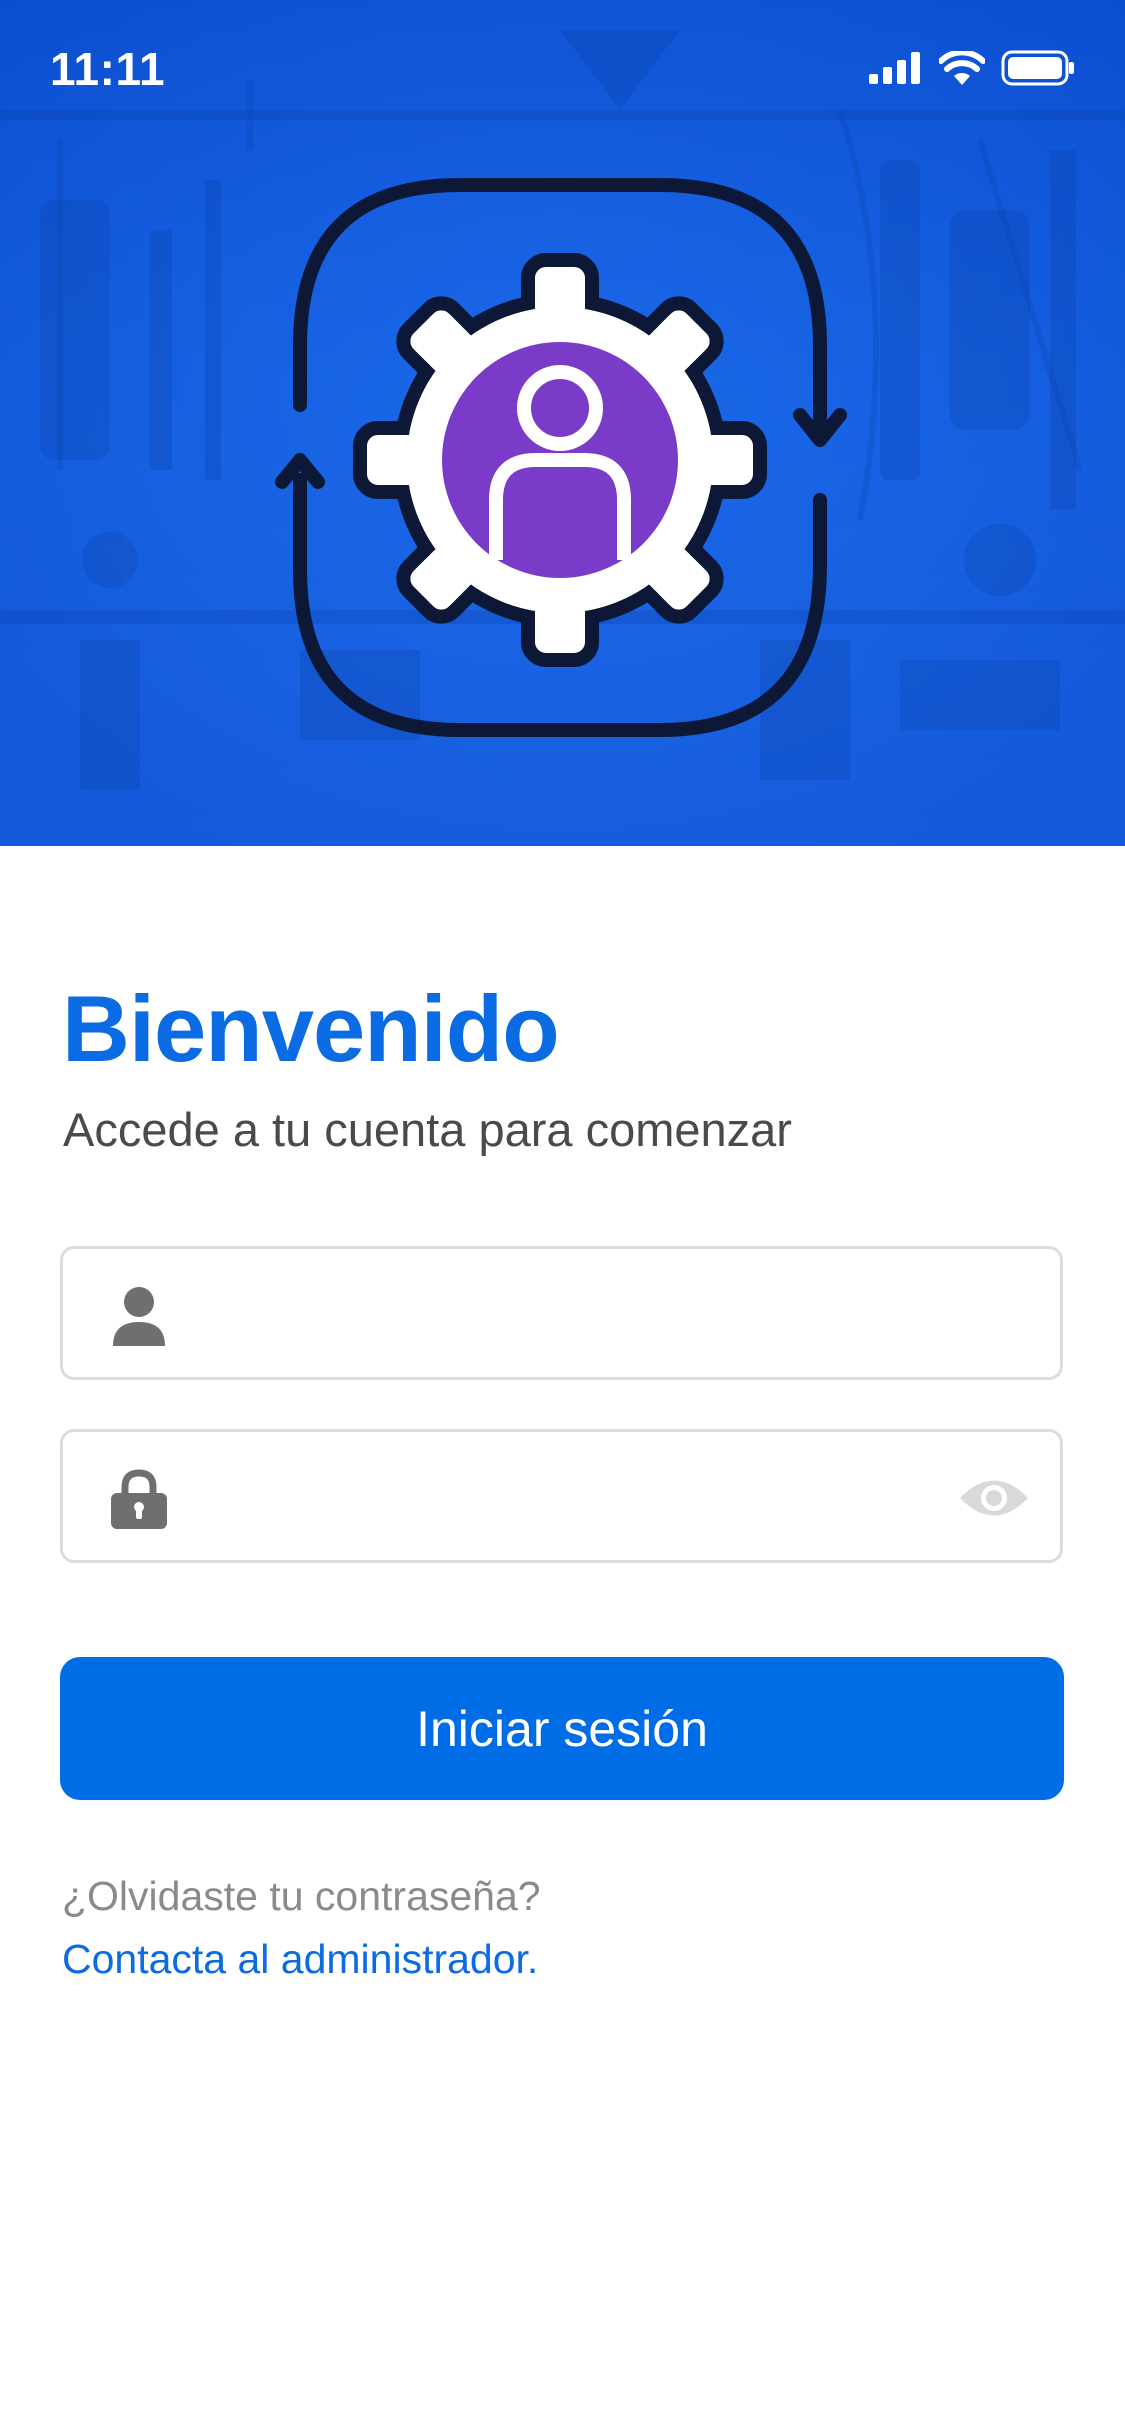 Image resolution: width=1125 pixels, height=2436 pixels. What do you see at coordinates (300, 1959) in the screenshot?
I see `contact-admin-link: Contacta al administrador.` at bounding box center [300, 1959].